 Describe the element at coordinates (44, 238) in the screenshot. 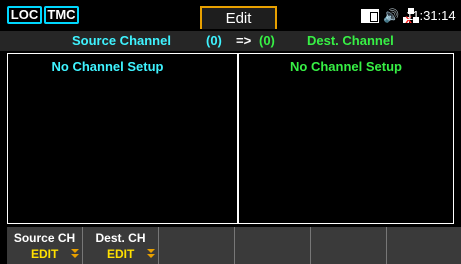

I see `softkey-label: Source CH` at that location.